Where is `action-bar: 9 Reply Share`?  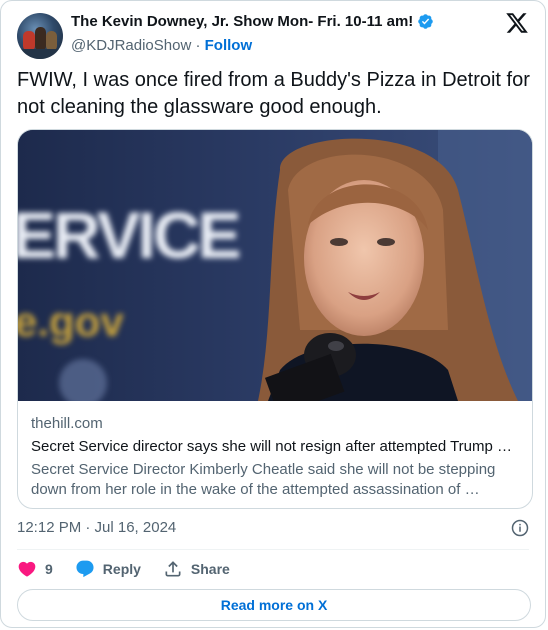 action-bar: 9 Reply Share is located at coordinates (134, 569).